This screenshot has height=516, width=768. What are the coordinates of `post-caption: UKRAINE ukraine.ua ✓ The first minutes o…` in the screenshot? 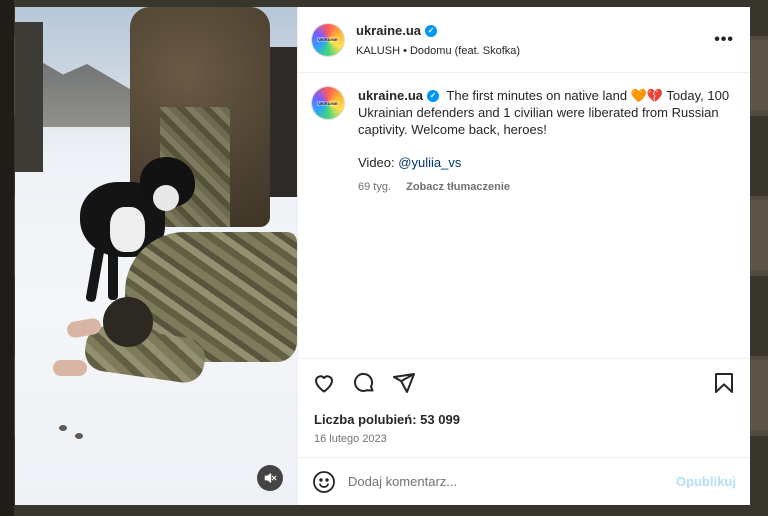 It's located at (523, 141).